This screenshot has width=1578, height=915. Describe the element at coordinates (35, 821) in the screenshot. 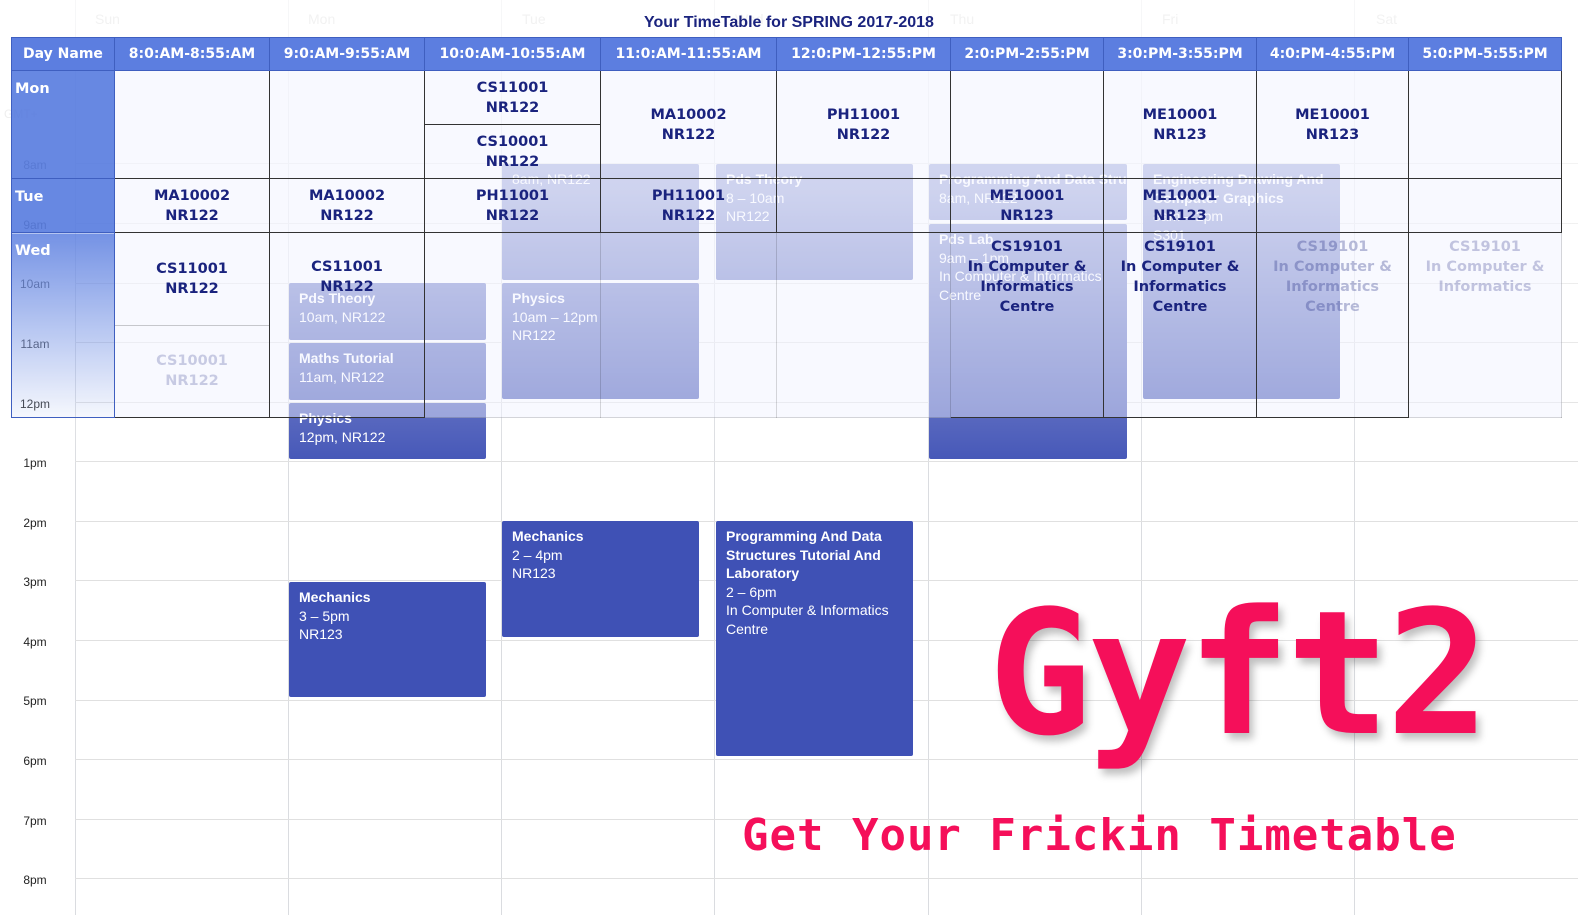

I see `hour-label: 7pm` at that location.